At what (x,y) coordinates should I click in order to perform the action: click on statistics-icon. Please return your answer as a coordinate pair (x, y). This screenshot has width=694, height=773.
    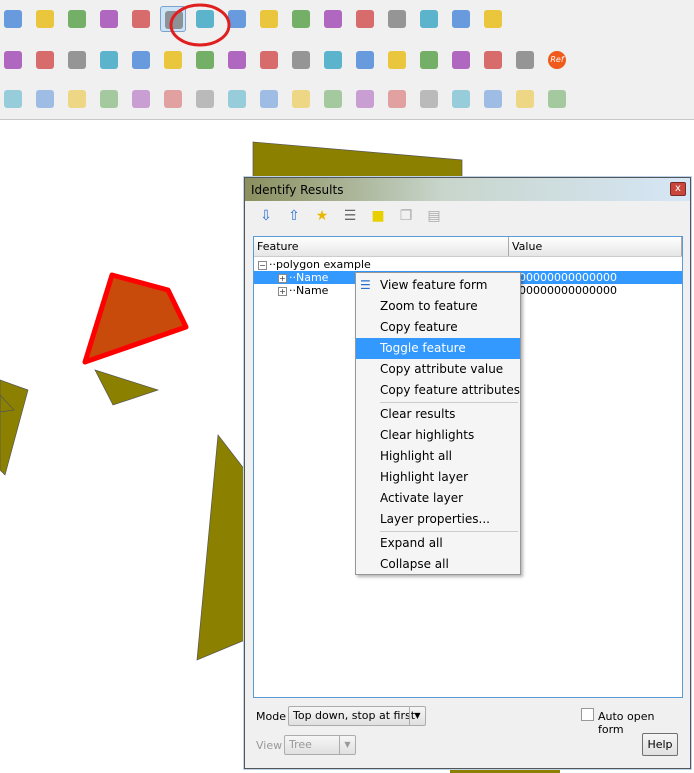
    Looking at the image, I should click on (365, 19).